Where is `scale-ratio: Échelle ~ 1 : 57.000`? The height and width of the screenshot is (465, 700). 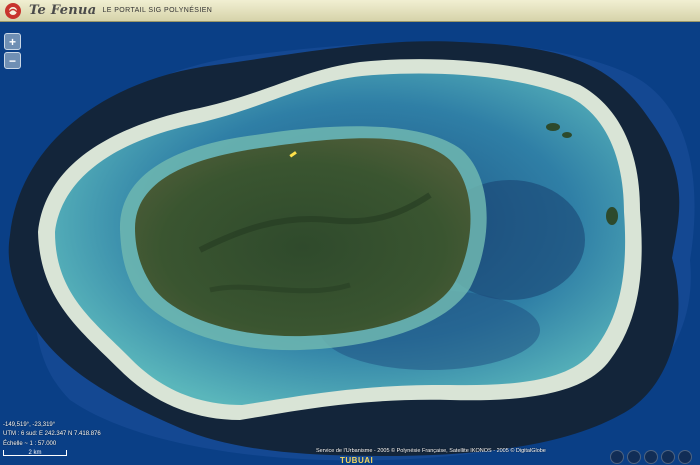
scale-ratio: Échelle ~ 1 : 57.000 is located at coordinates (30, 444).